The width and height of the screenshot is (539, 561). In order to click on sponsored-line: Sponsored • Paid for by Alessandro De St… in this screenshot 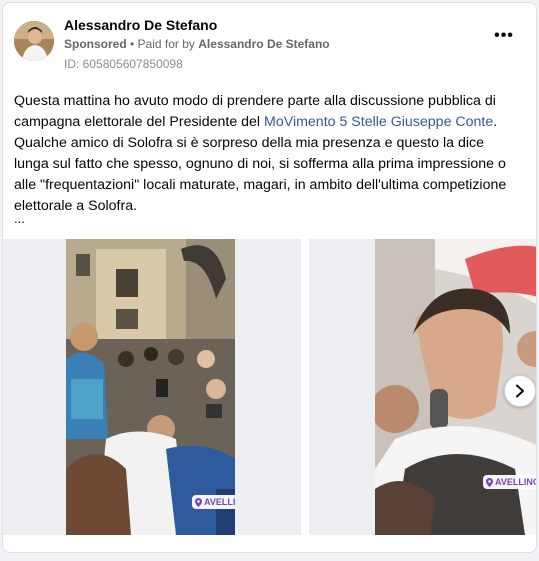, I will do `click(197, 44)`.